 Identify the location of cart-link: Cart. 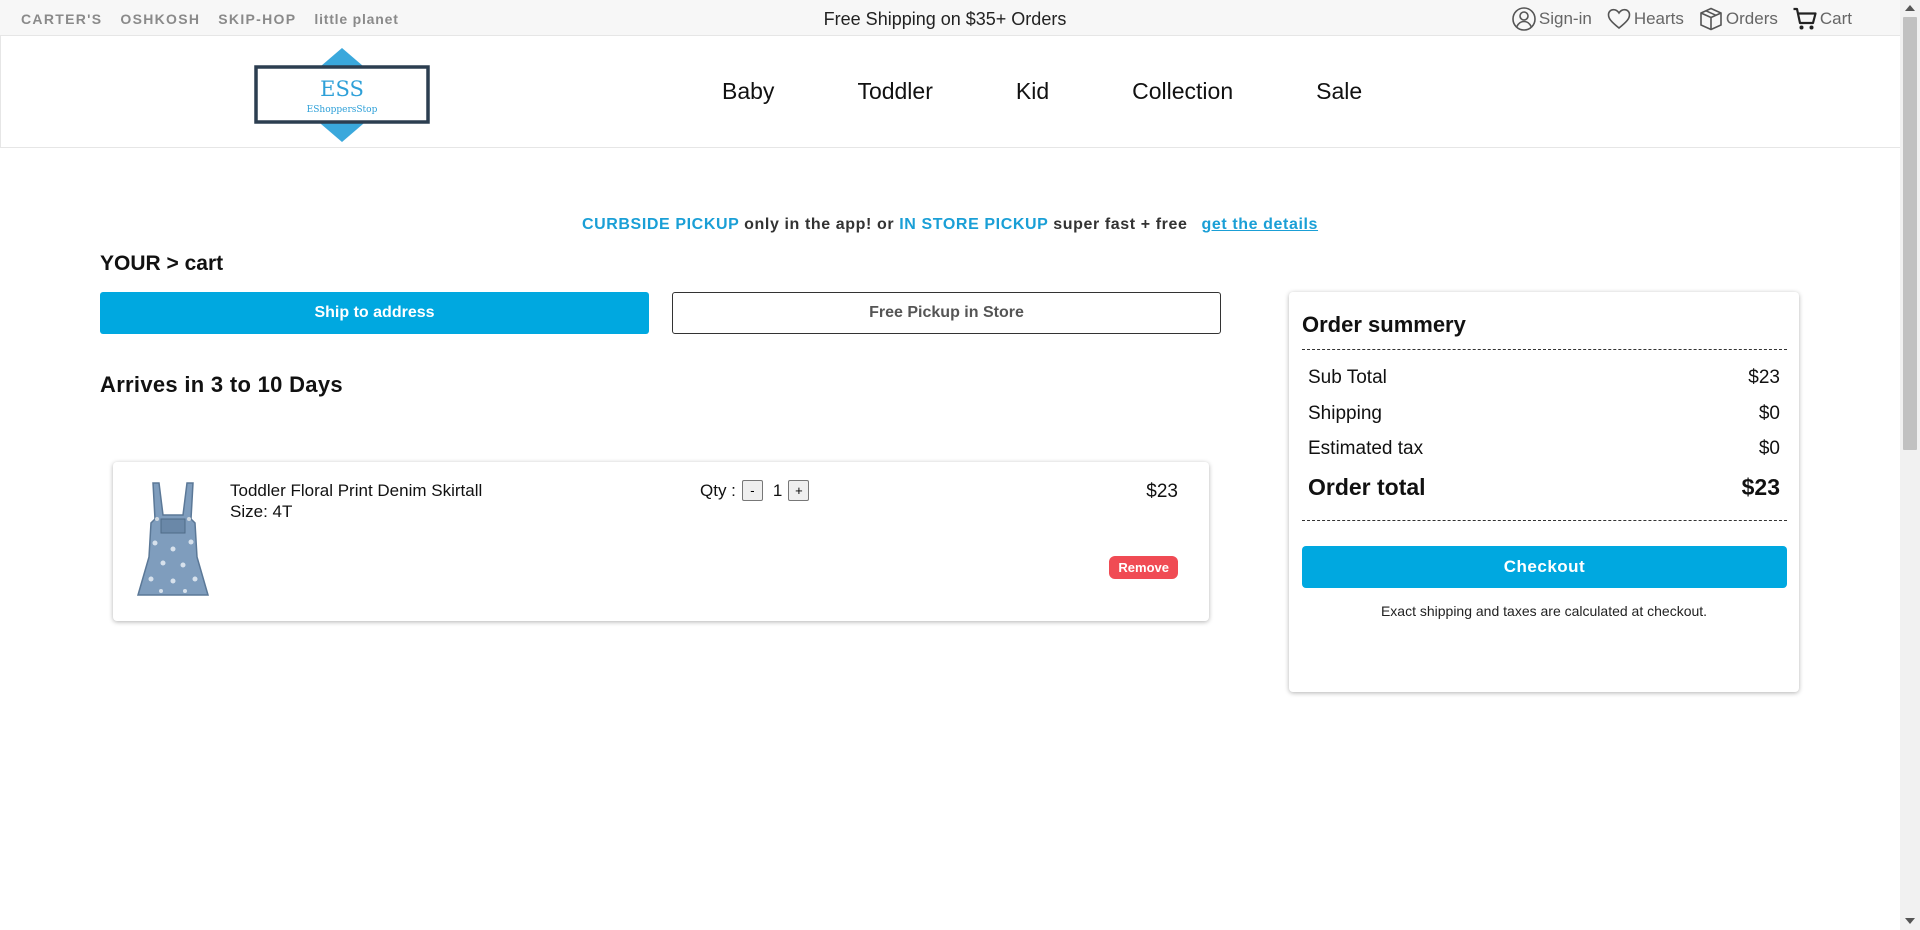
(1822, 19).